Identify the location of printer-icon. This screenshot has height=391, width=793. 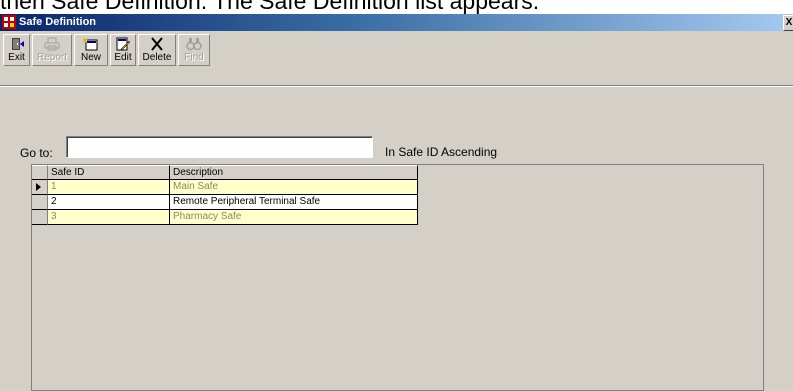
(52, 44).